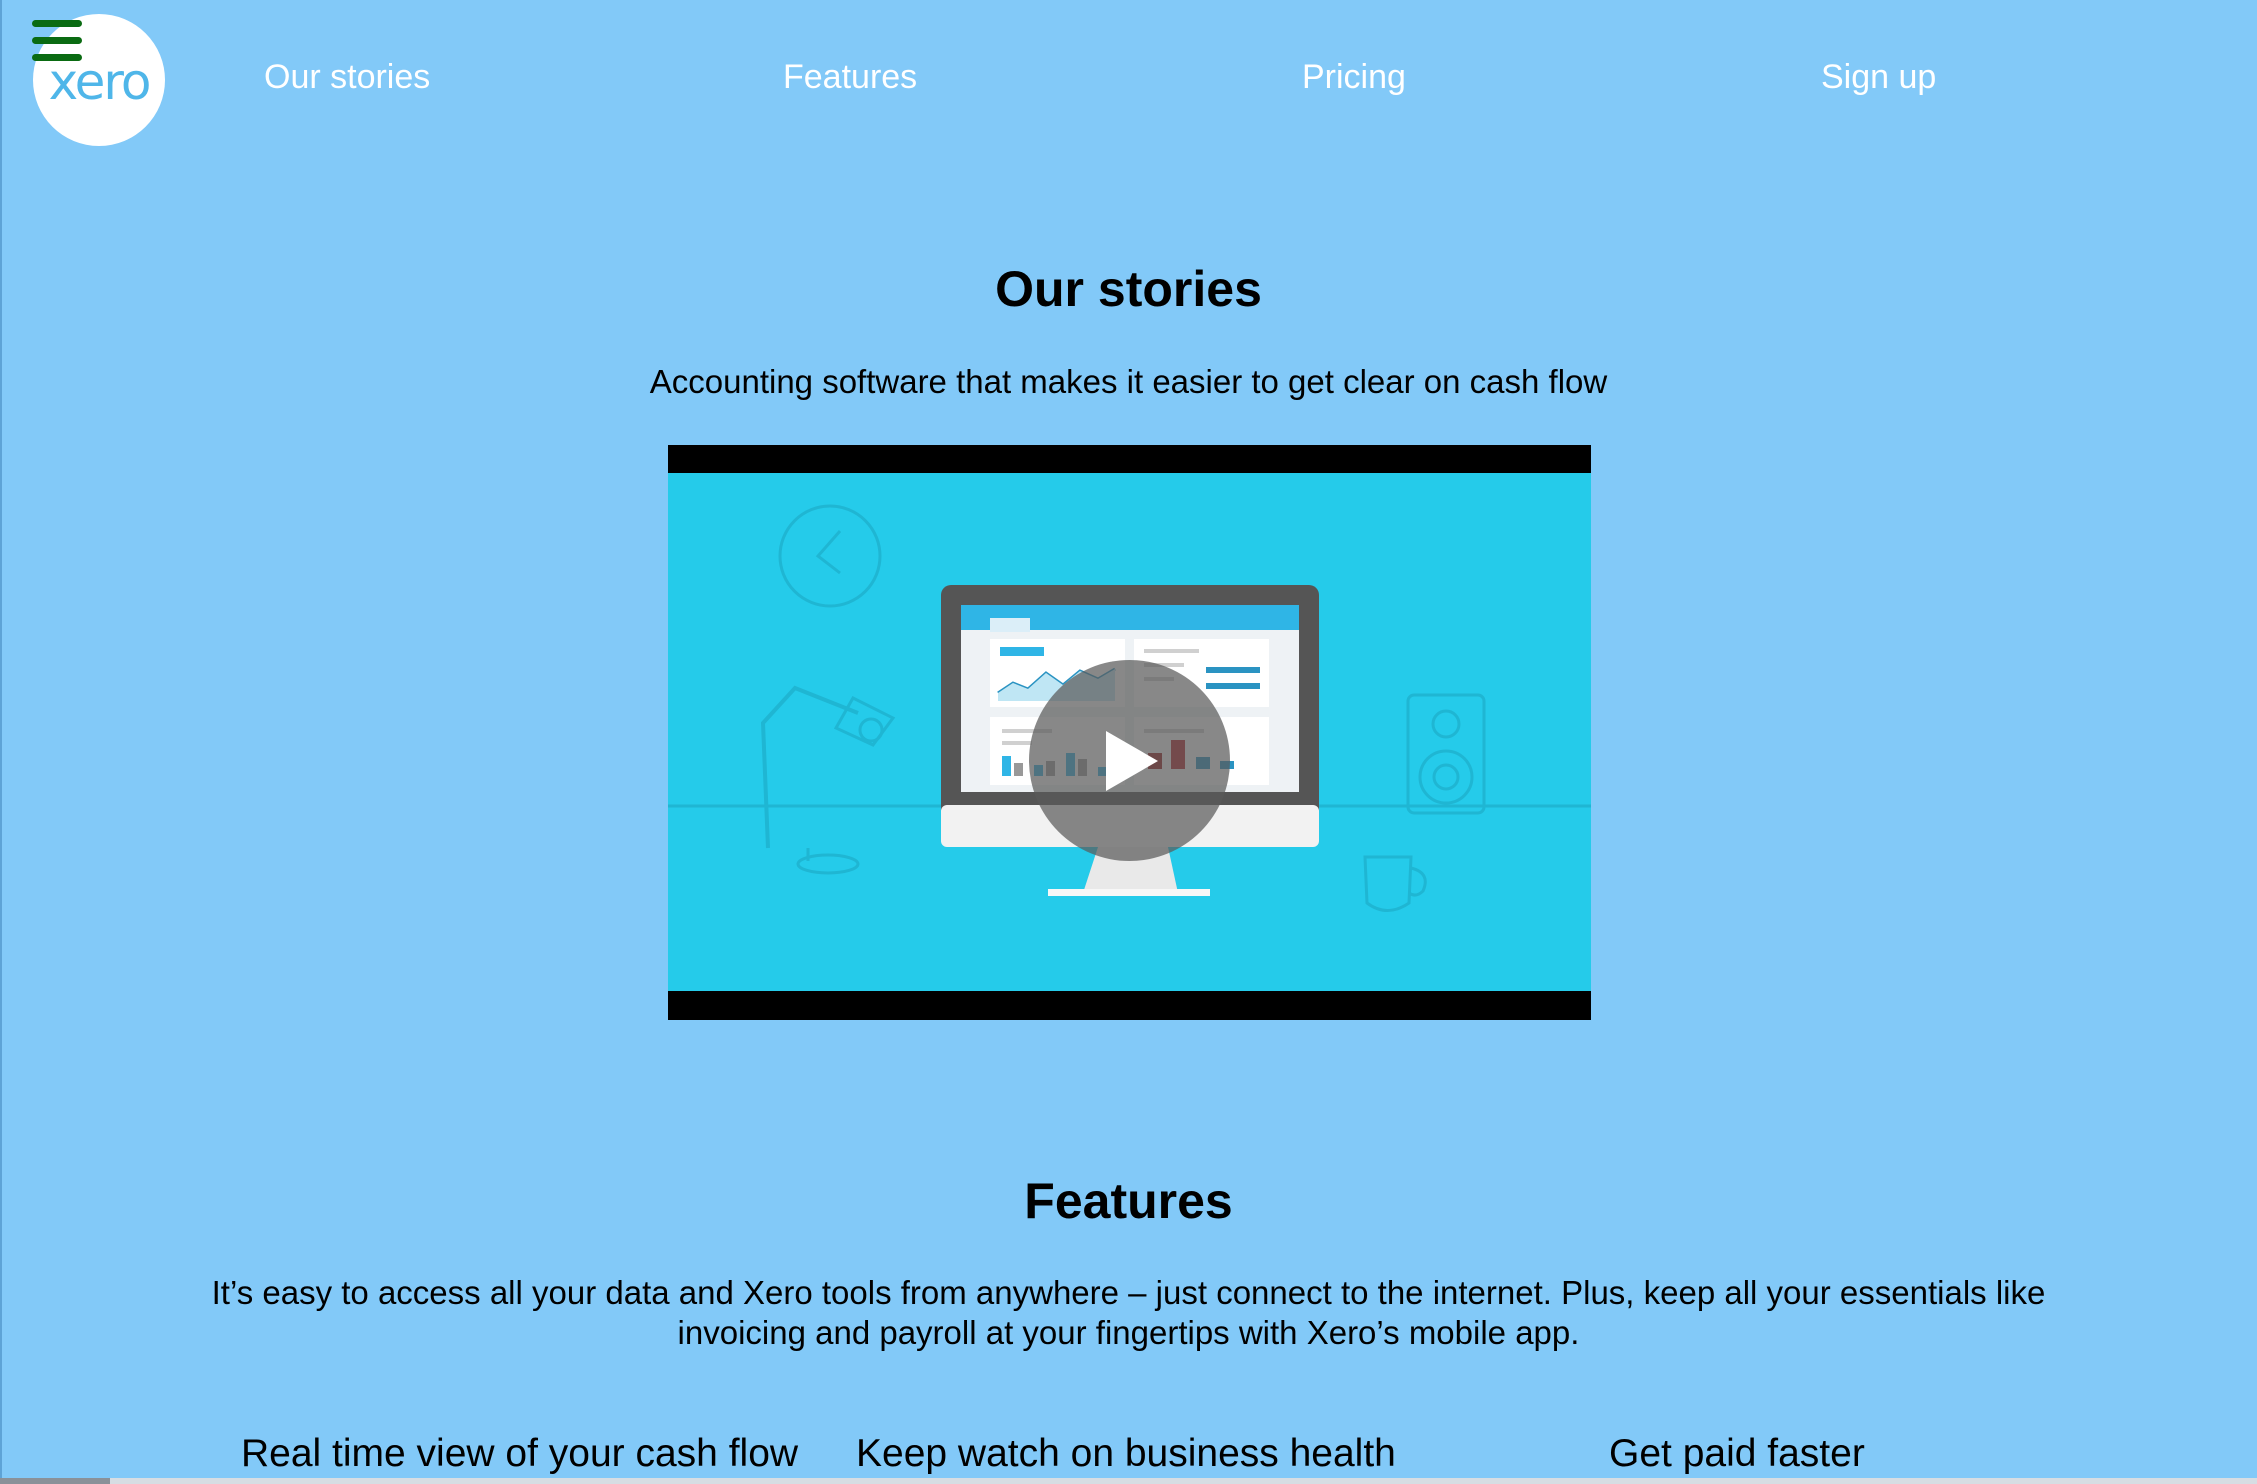  Describe the element at coordinates (1737, 1453) in the screenshot. I see `feature-get-paid-title: Get paid faster` at that location.